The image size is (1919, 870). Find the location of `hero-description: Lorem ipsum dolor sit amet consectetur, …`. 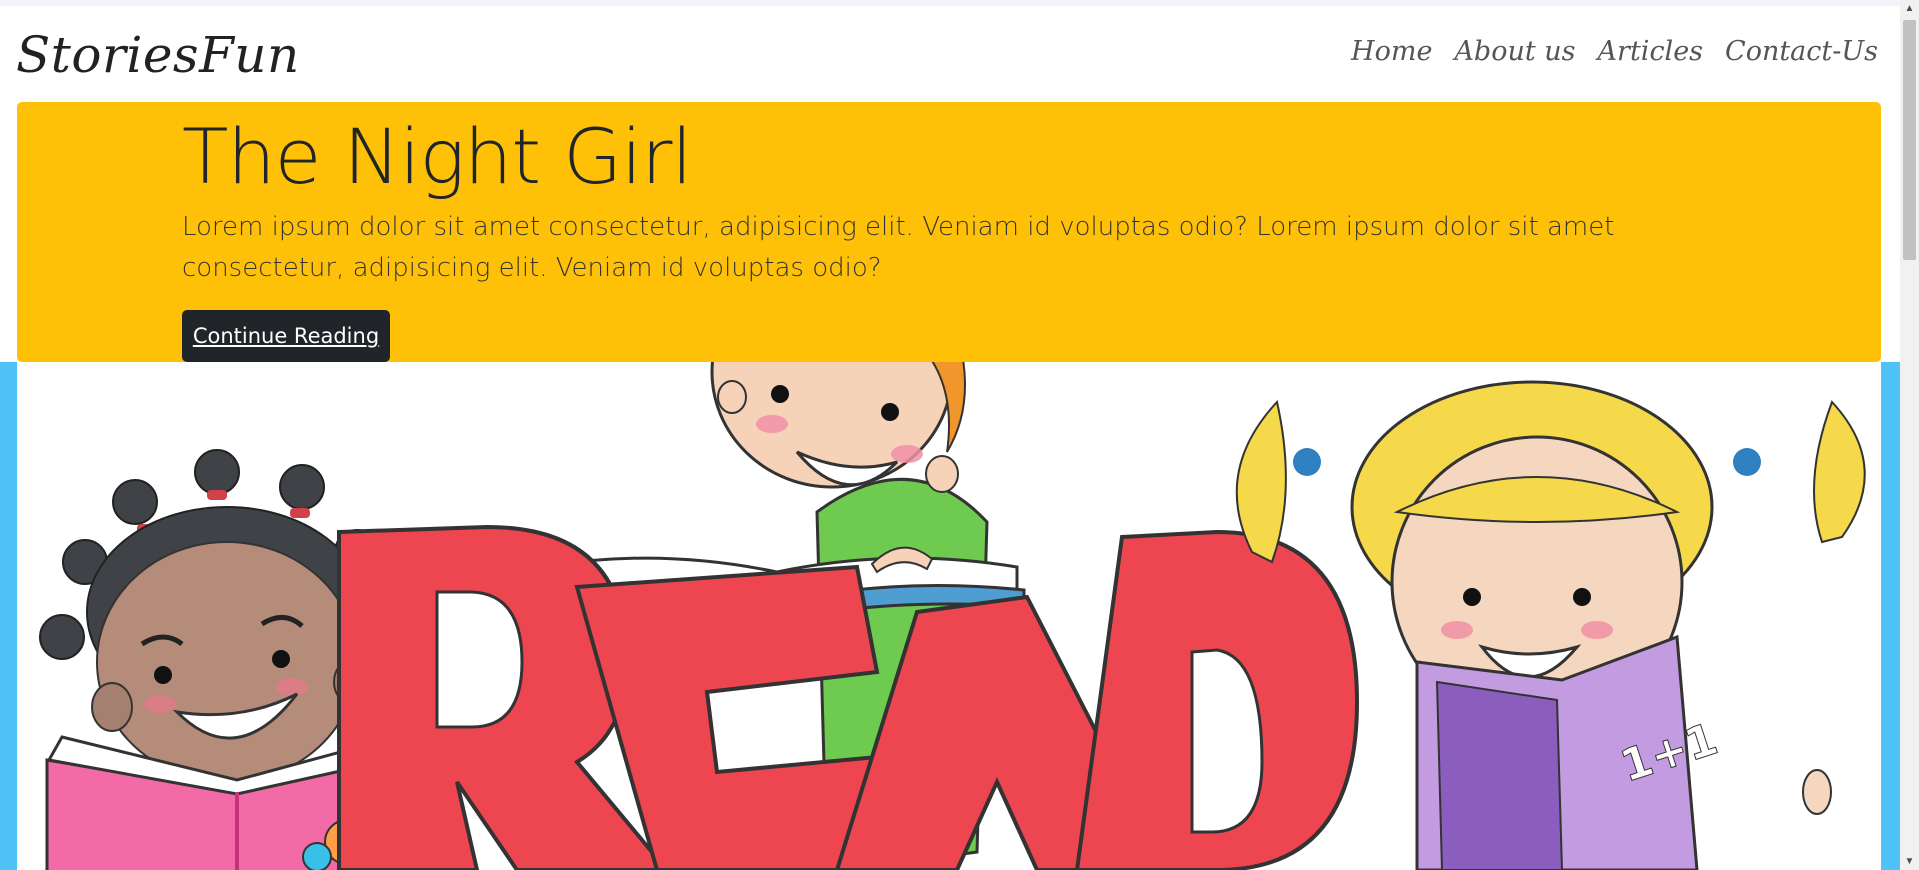

hero-description: Lorem ipsum dolor sit amet consectetur, … is located at coordinates (898, 247).